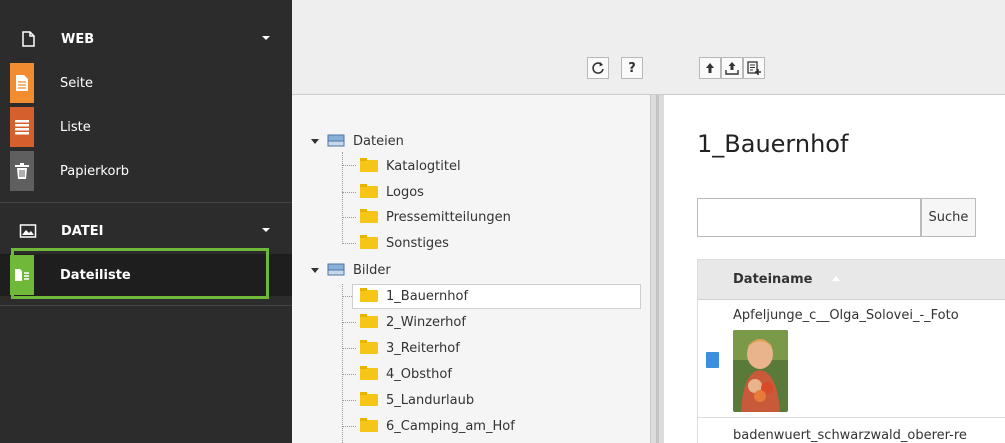 This screenshot has height=443, width=1005. Describe the element at coordinates (851, 359) in the screenshot. I see `table-row: Apfeljunge_c__Olga_Solovei_-_Foto` at that location.